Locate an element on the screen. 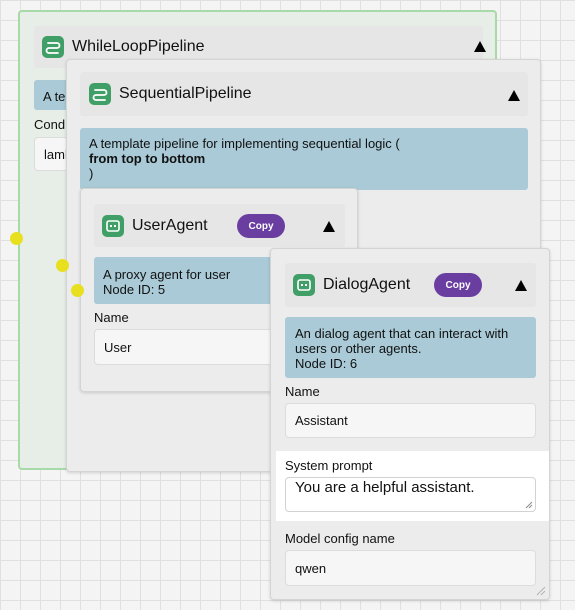 The image size is (575, 610). while-loop-description-text: A te is located at coordinates (54, 96).